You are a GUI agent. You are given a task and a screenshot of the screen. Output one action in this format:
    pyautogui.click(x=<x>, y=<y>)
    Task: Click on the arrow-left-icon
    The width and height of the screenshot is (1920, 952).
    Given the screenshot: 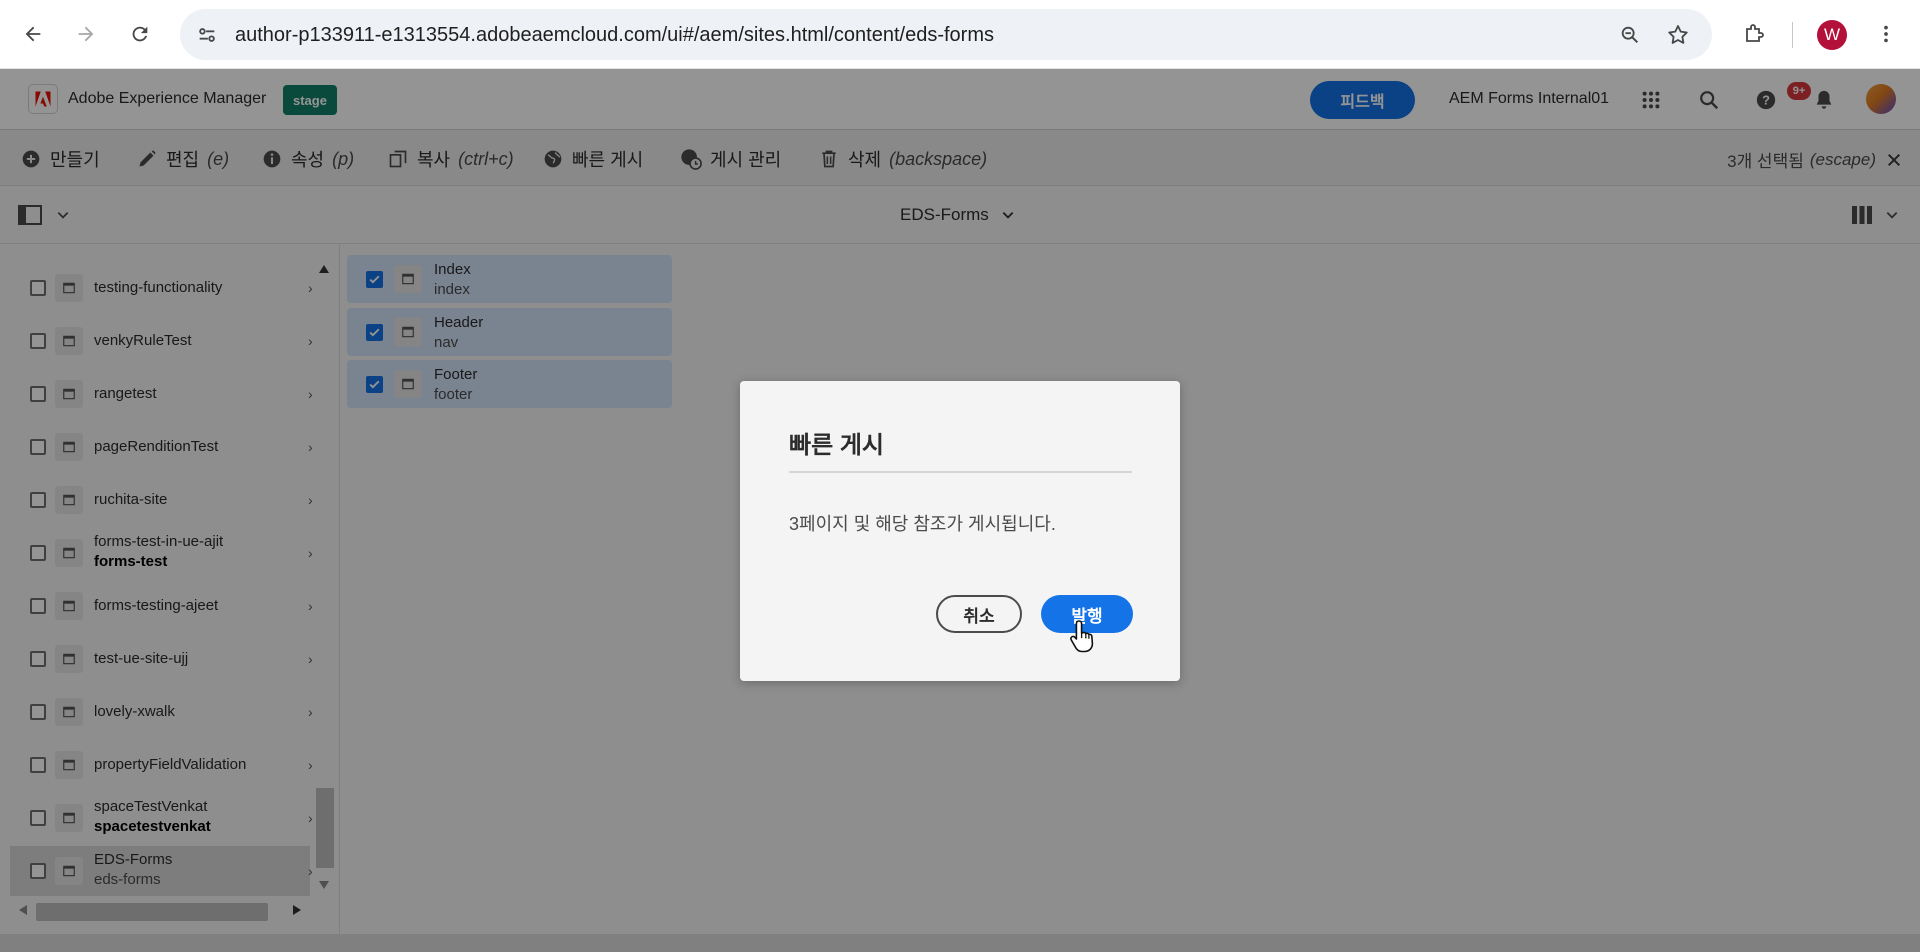 What is the action you would take?
    pyautogui.click(x=33, y=34)
    